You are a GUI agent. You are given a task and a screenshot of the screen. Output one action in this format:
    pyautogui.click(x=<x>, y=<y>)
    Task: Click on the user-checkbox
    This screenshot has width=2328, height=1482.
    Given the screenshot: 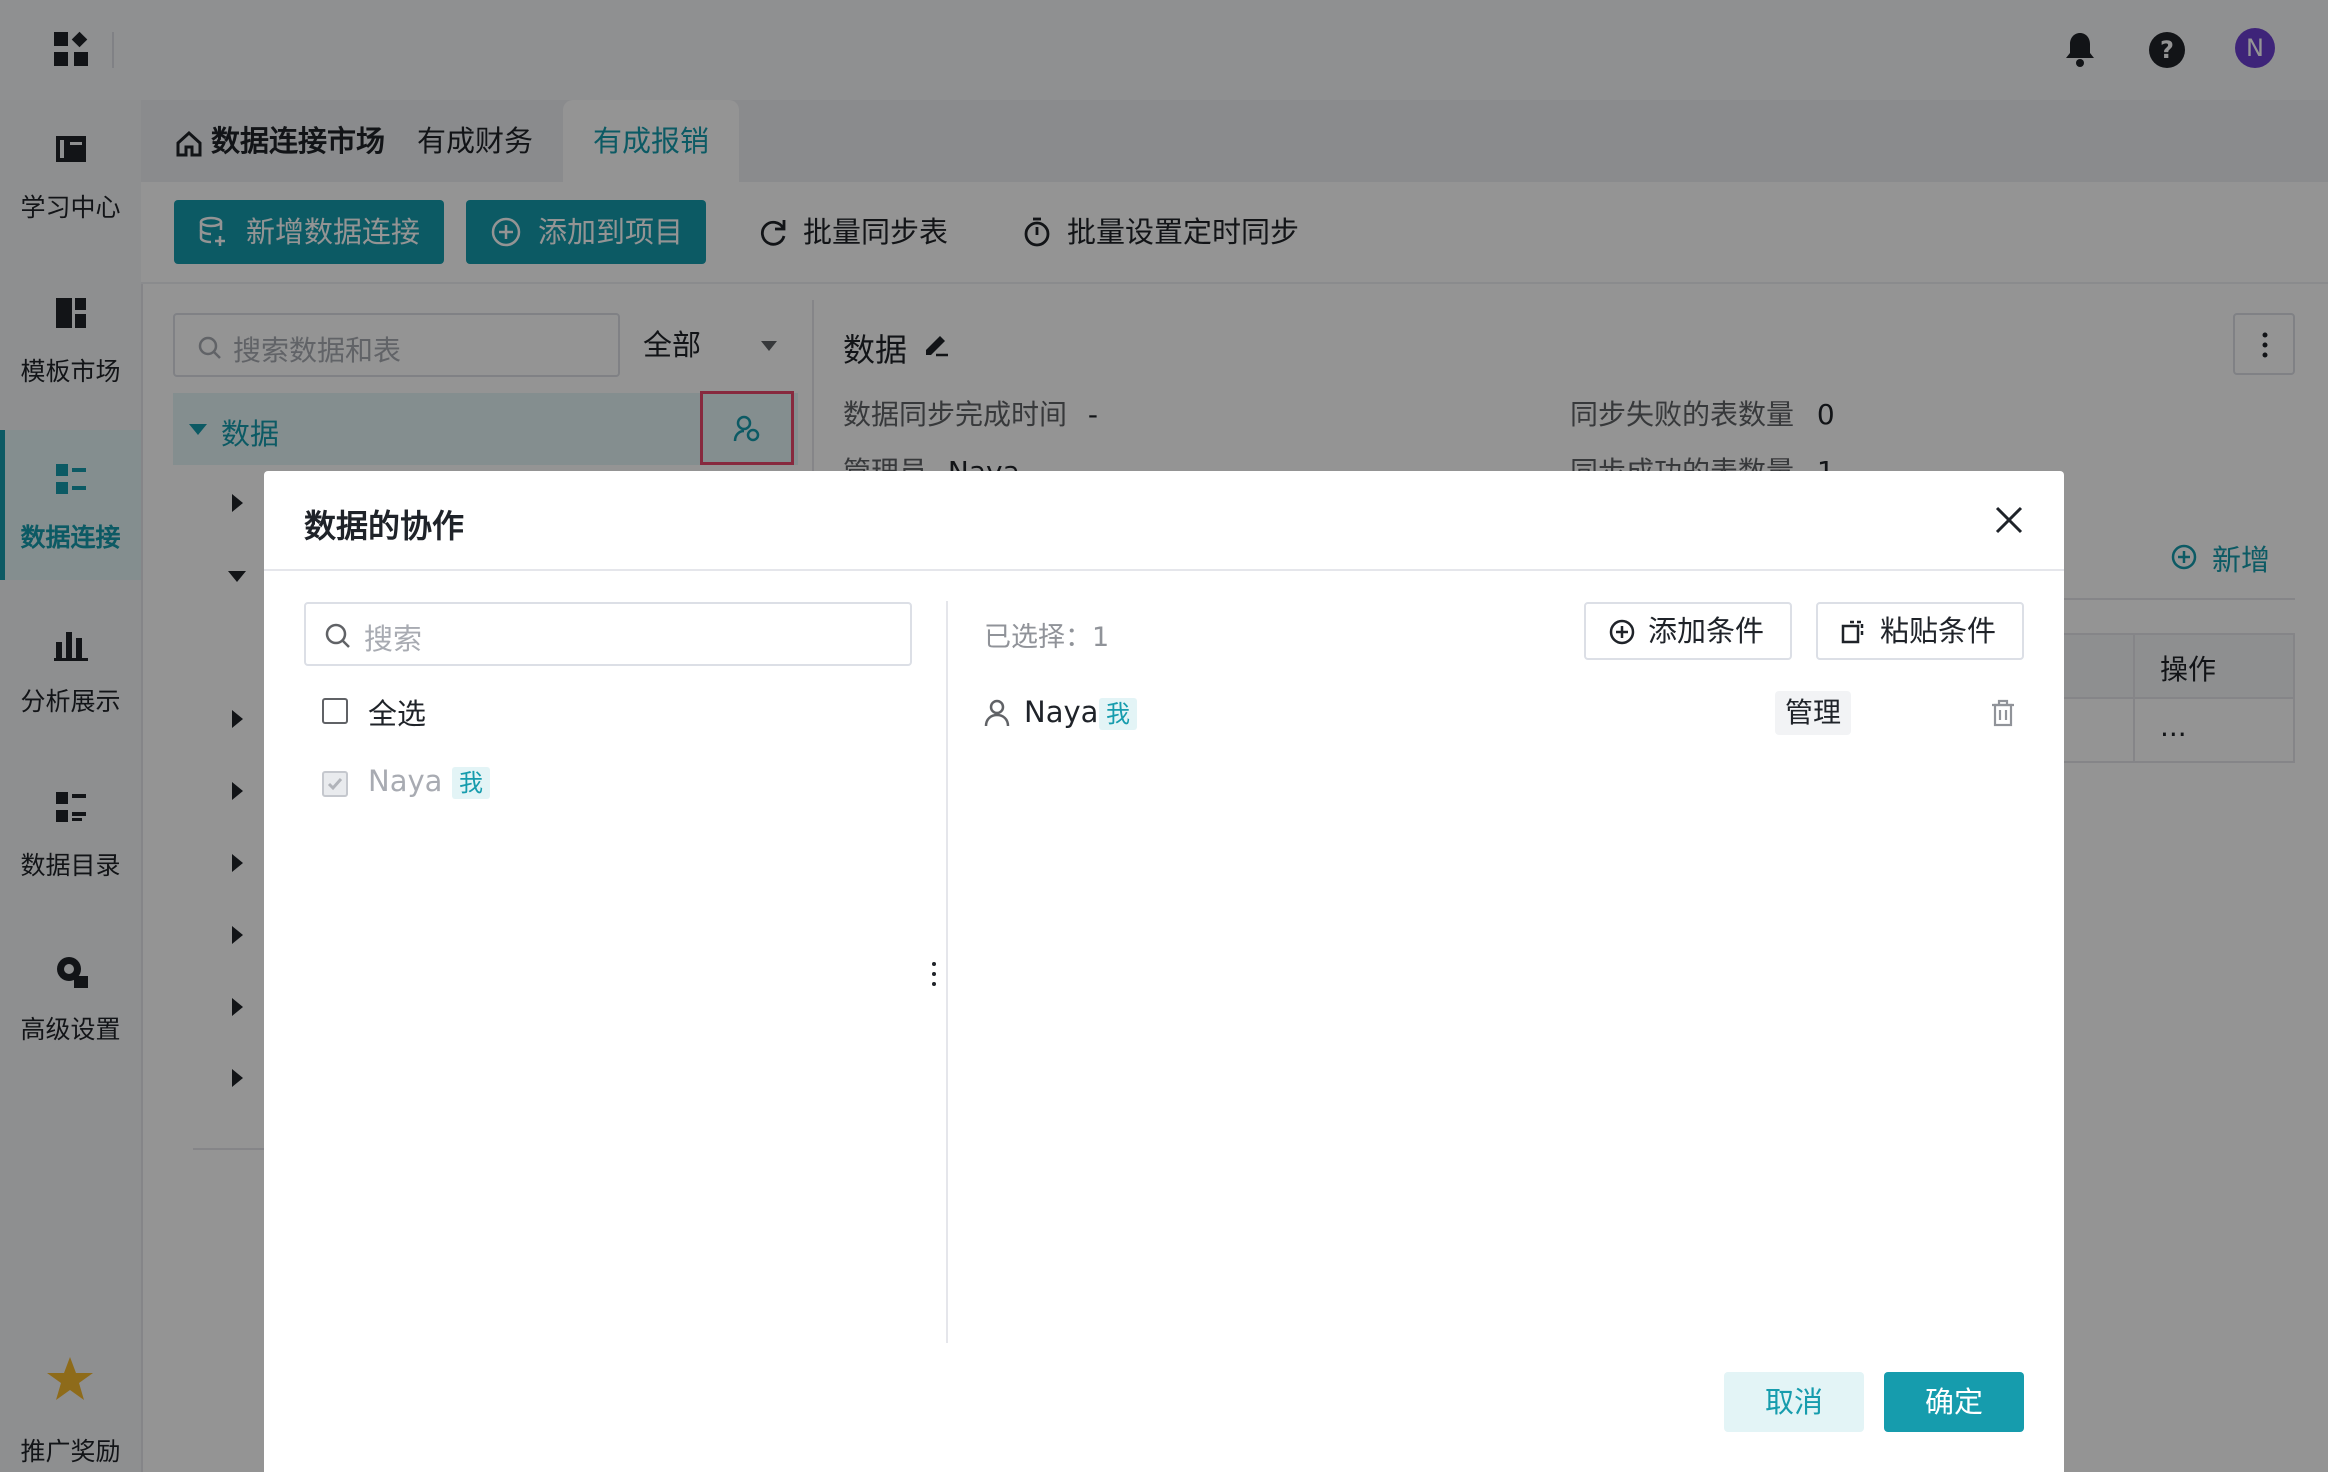 What is the action you would take?
    pyautogui.click(x=335, y=784)
    